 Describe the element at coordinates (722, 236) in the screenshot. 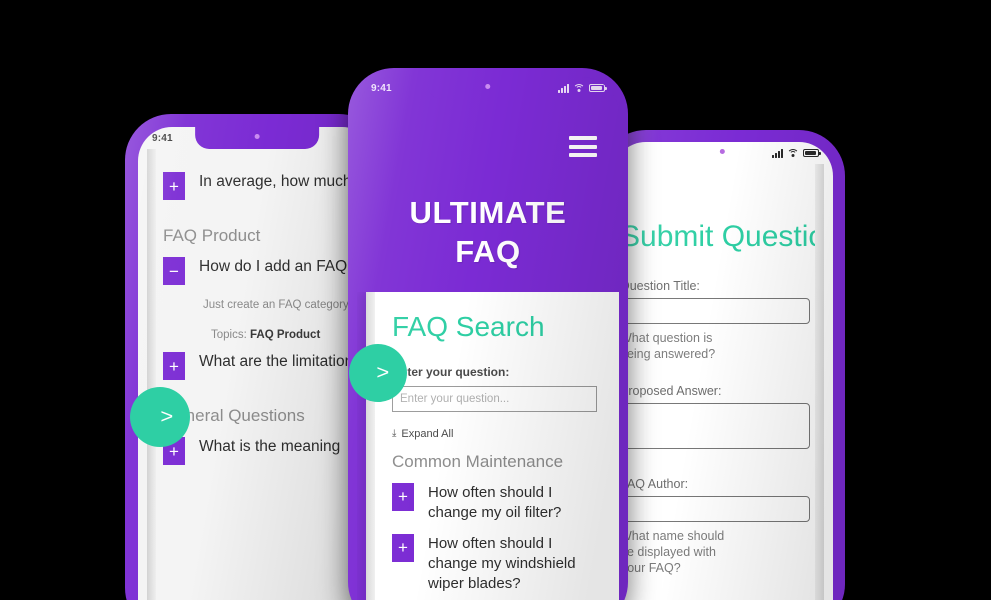

I see `submit-question-title: Submit Question` at that location.